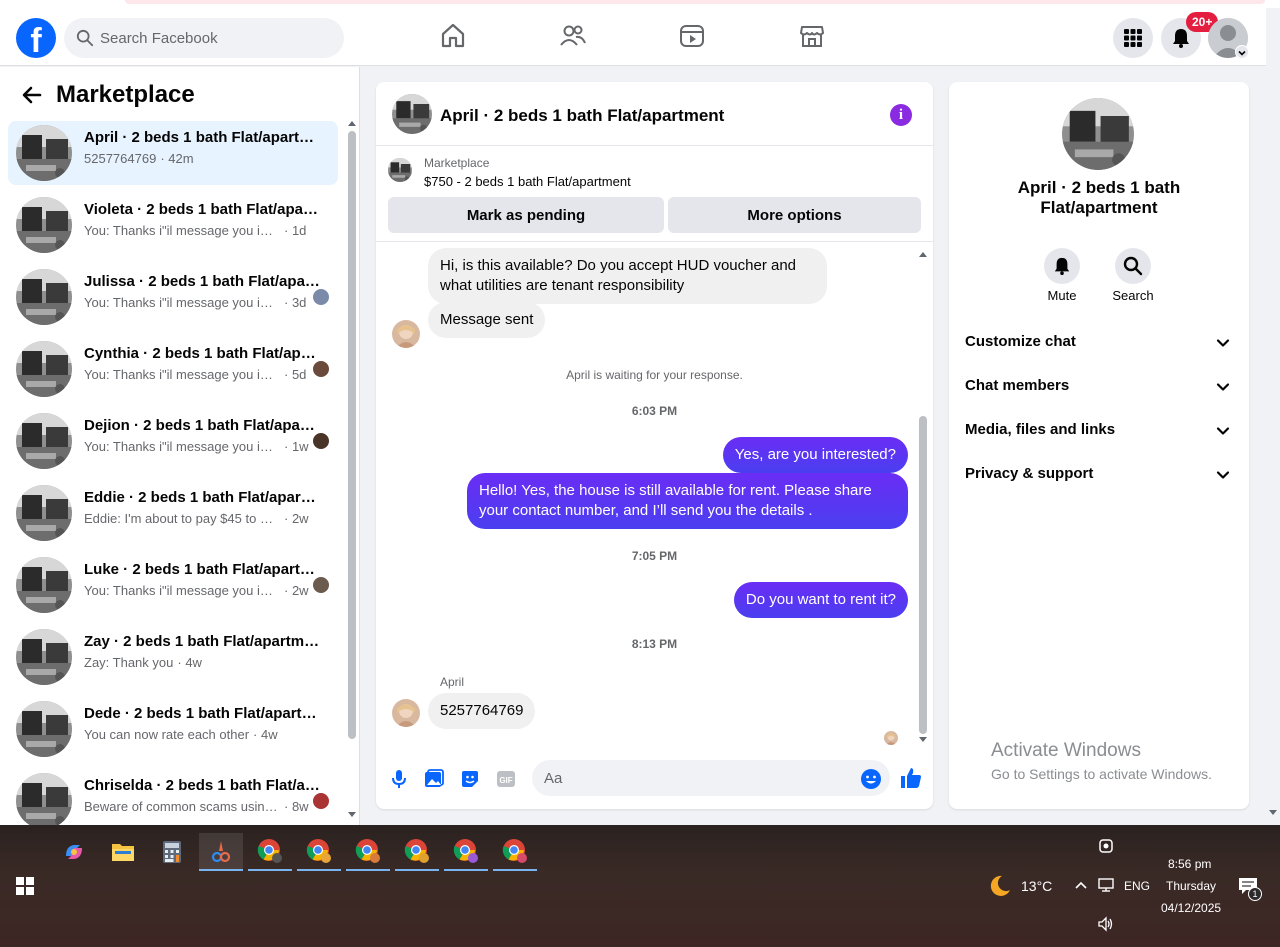 The width and height of the screenshot is (1280, 947). What do you see at coordinates (25, 886) in the screenshot?
I see `windows-start-icon` at bounding box center [25, 886].